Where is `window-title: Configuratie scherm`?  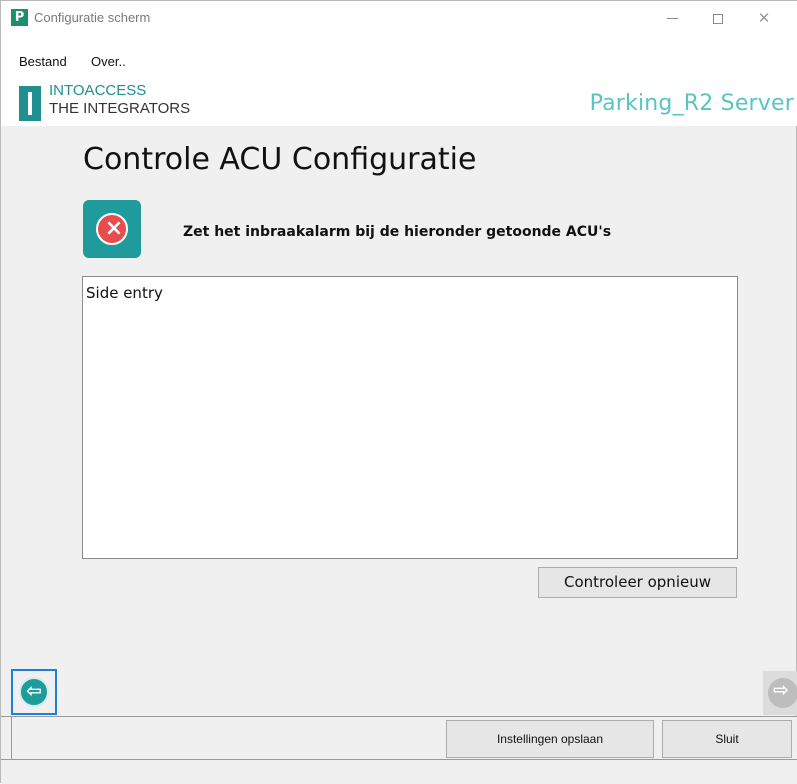 window-title: Configuratie scherm is located at coordinates (92, 17).